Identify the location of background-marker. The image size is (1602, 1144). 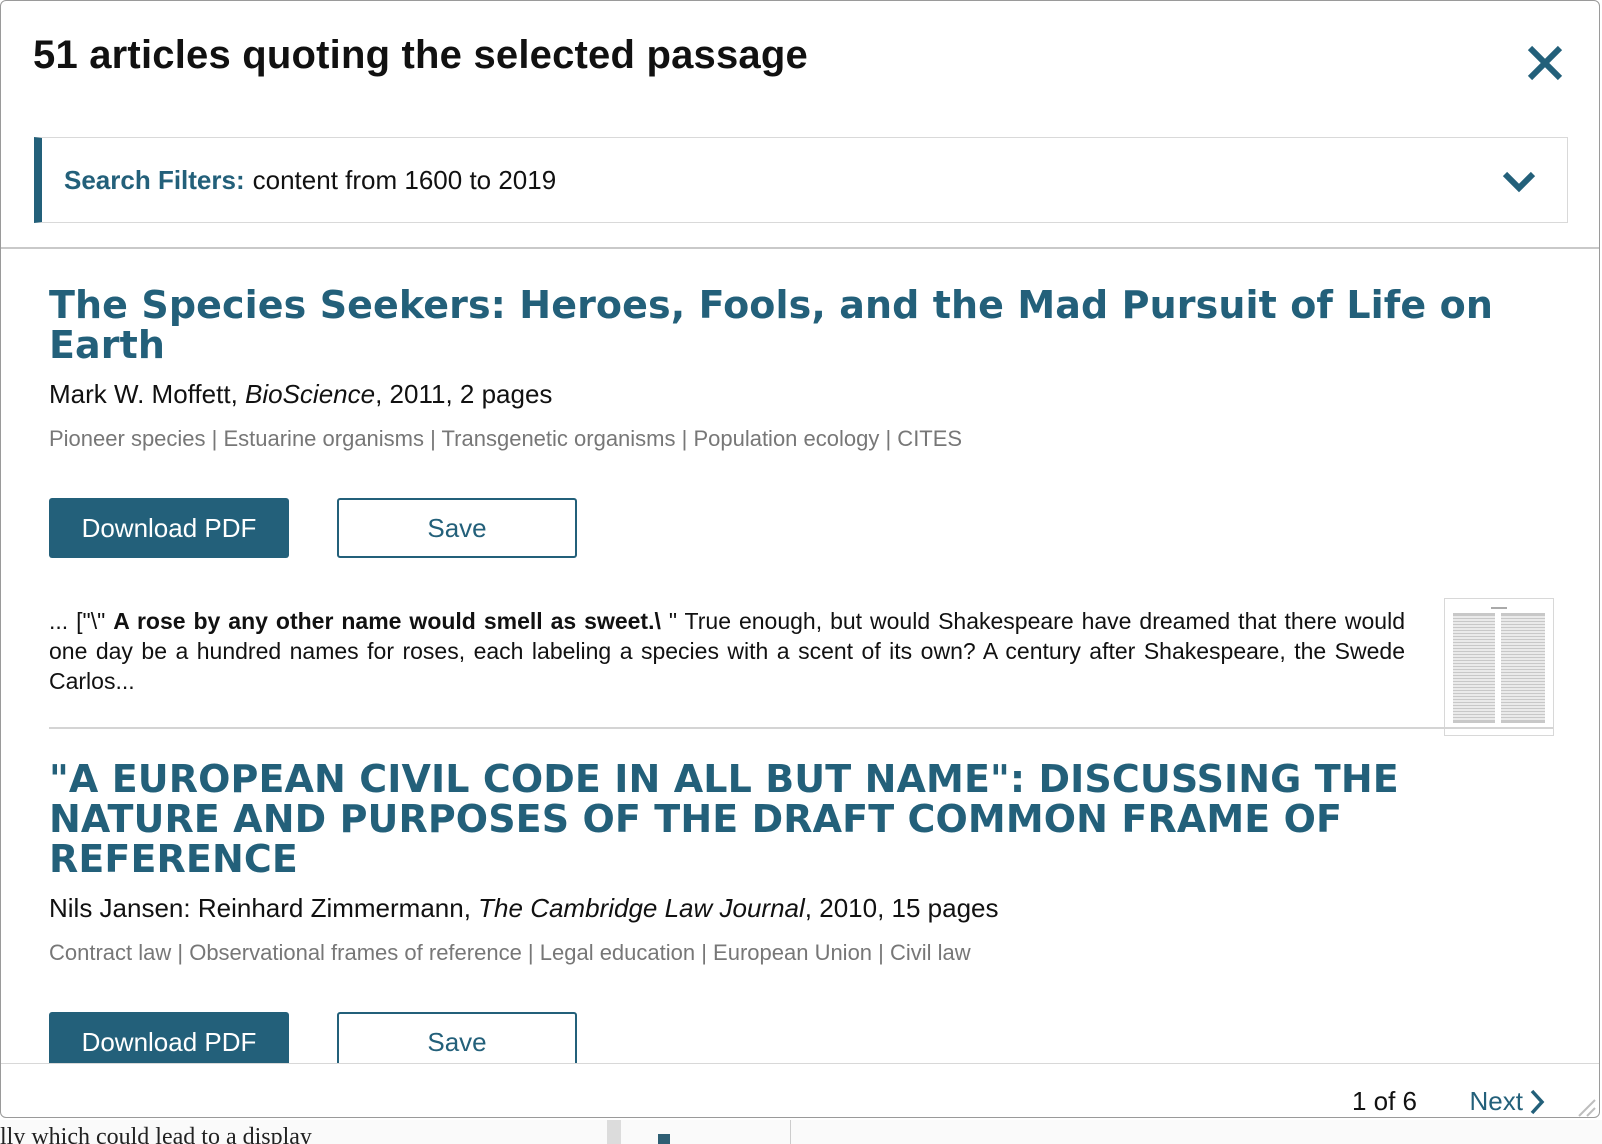
(664, 1139).